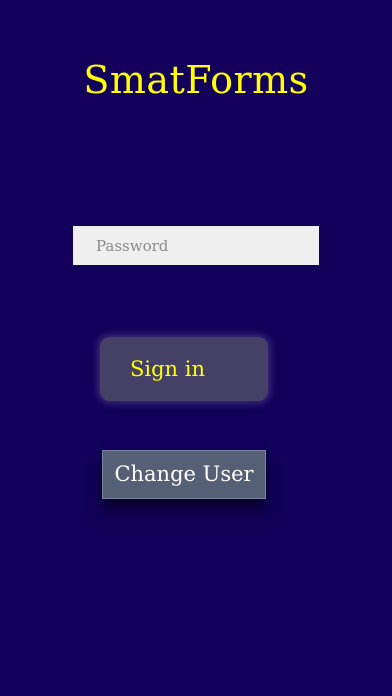 The width and height of the screenshot is (392, 696). I want to click on change-user-button: Change User, so click(184, 474).